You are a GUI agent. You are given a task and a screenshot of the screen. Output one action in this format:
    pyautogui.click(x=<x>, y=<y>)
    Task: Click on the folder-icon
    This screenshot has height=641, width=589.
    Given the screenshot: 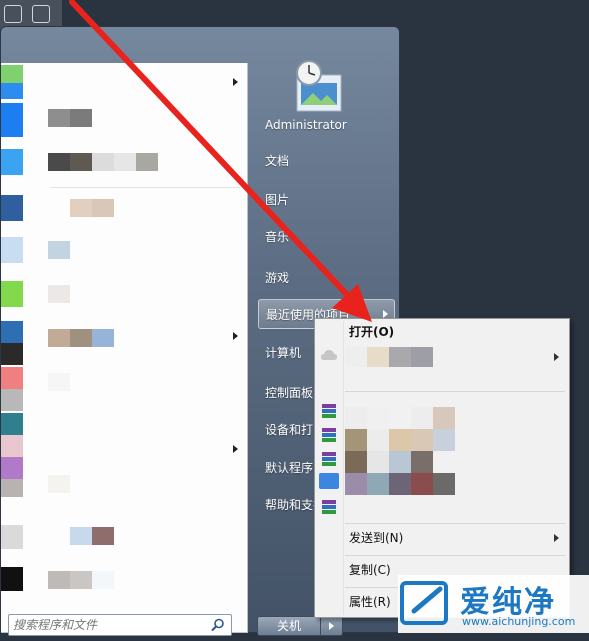 What is the action you would take?
    pyautogui.click(x=329, y=481)
    